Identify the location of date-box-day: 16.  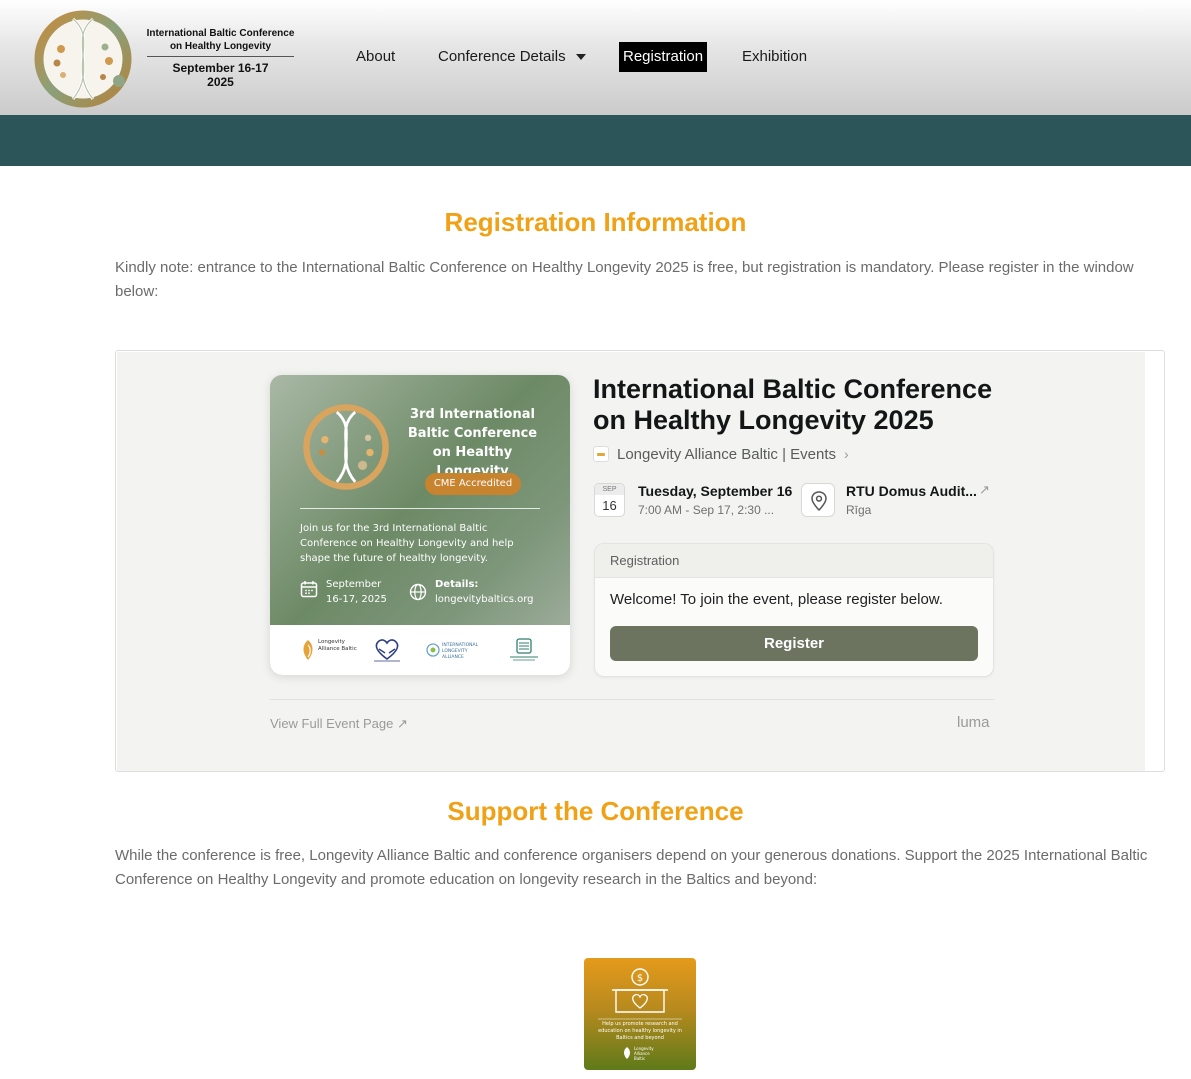
(609, 505).